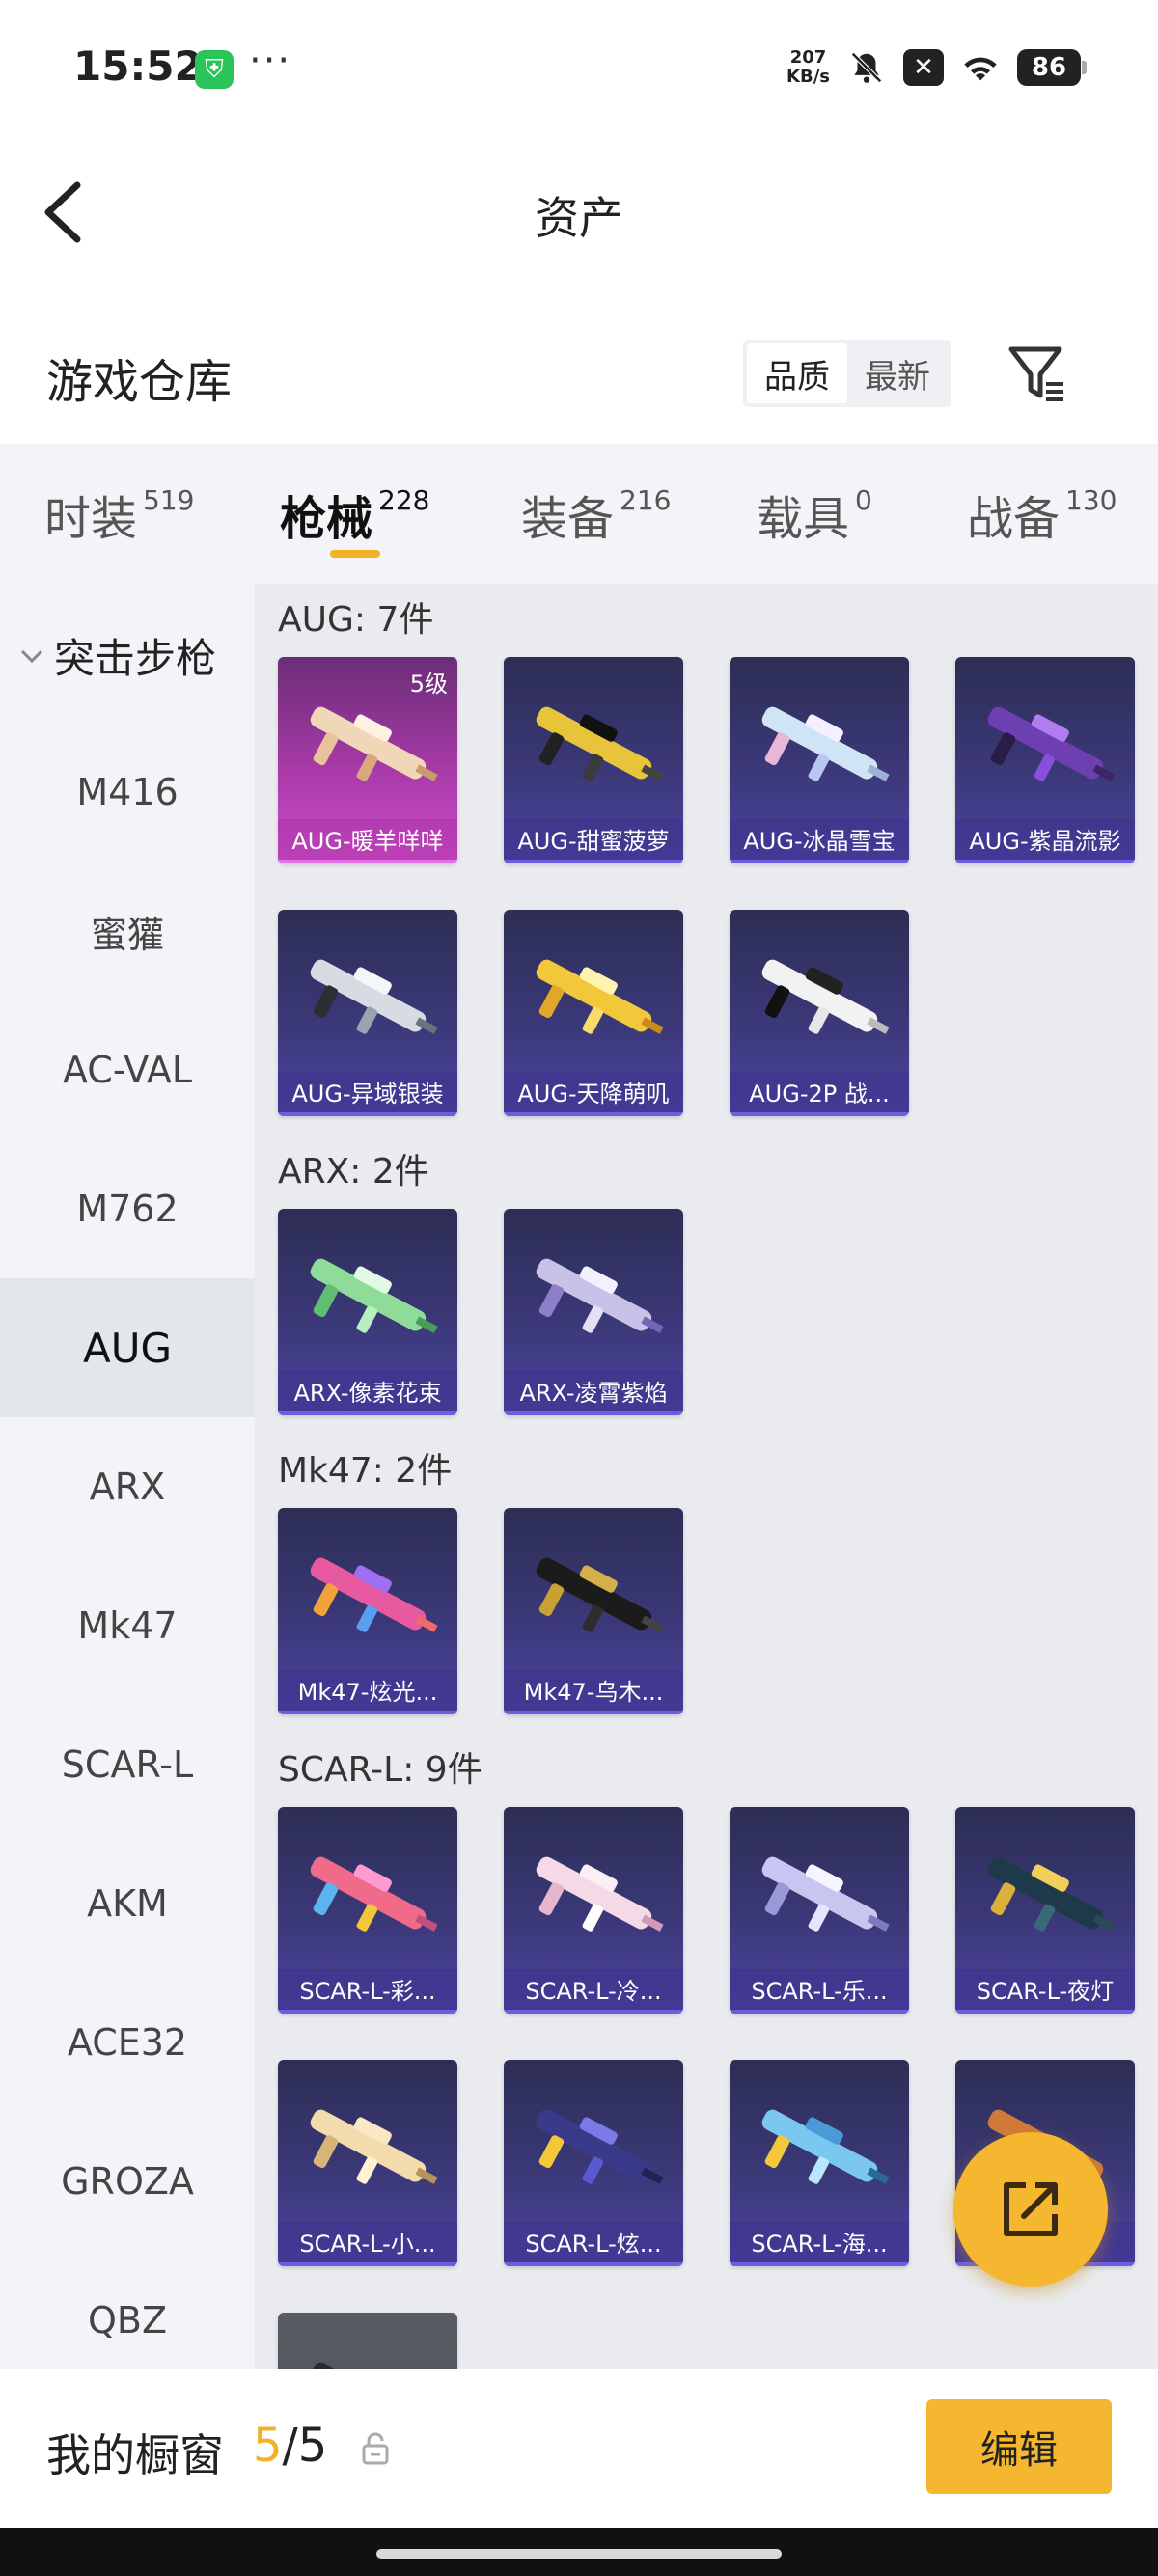 Image resolution: width=1158 pixels, height=2576 pixels. Describe the element at coordinates (127, 2310) in the screenshot. I see `sidebar-item-qbz: QBZ` at that location.